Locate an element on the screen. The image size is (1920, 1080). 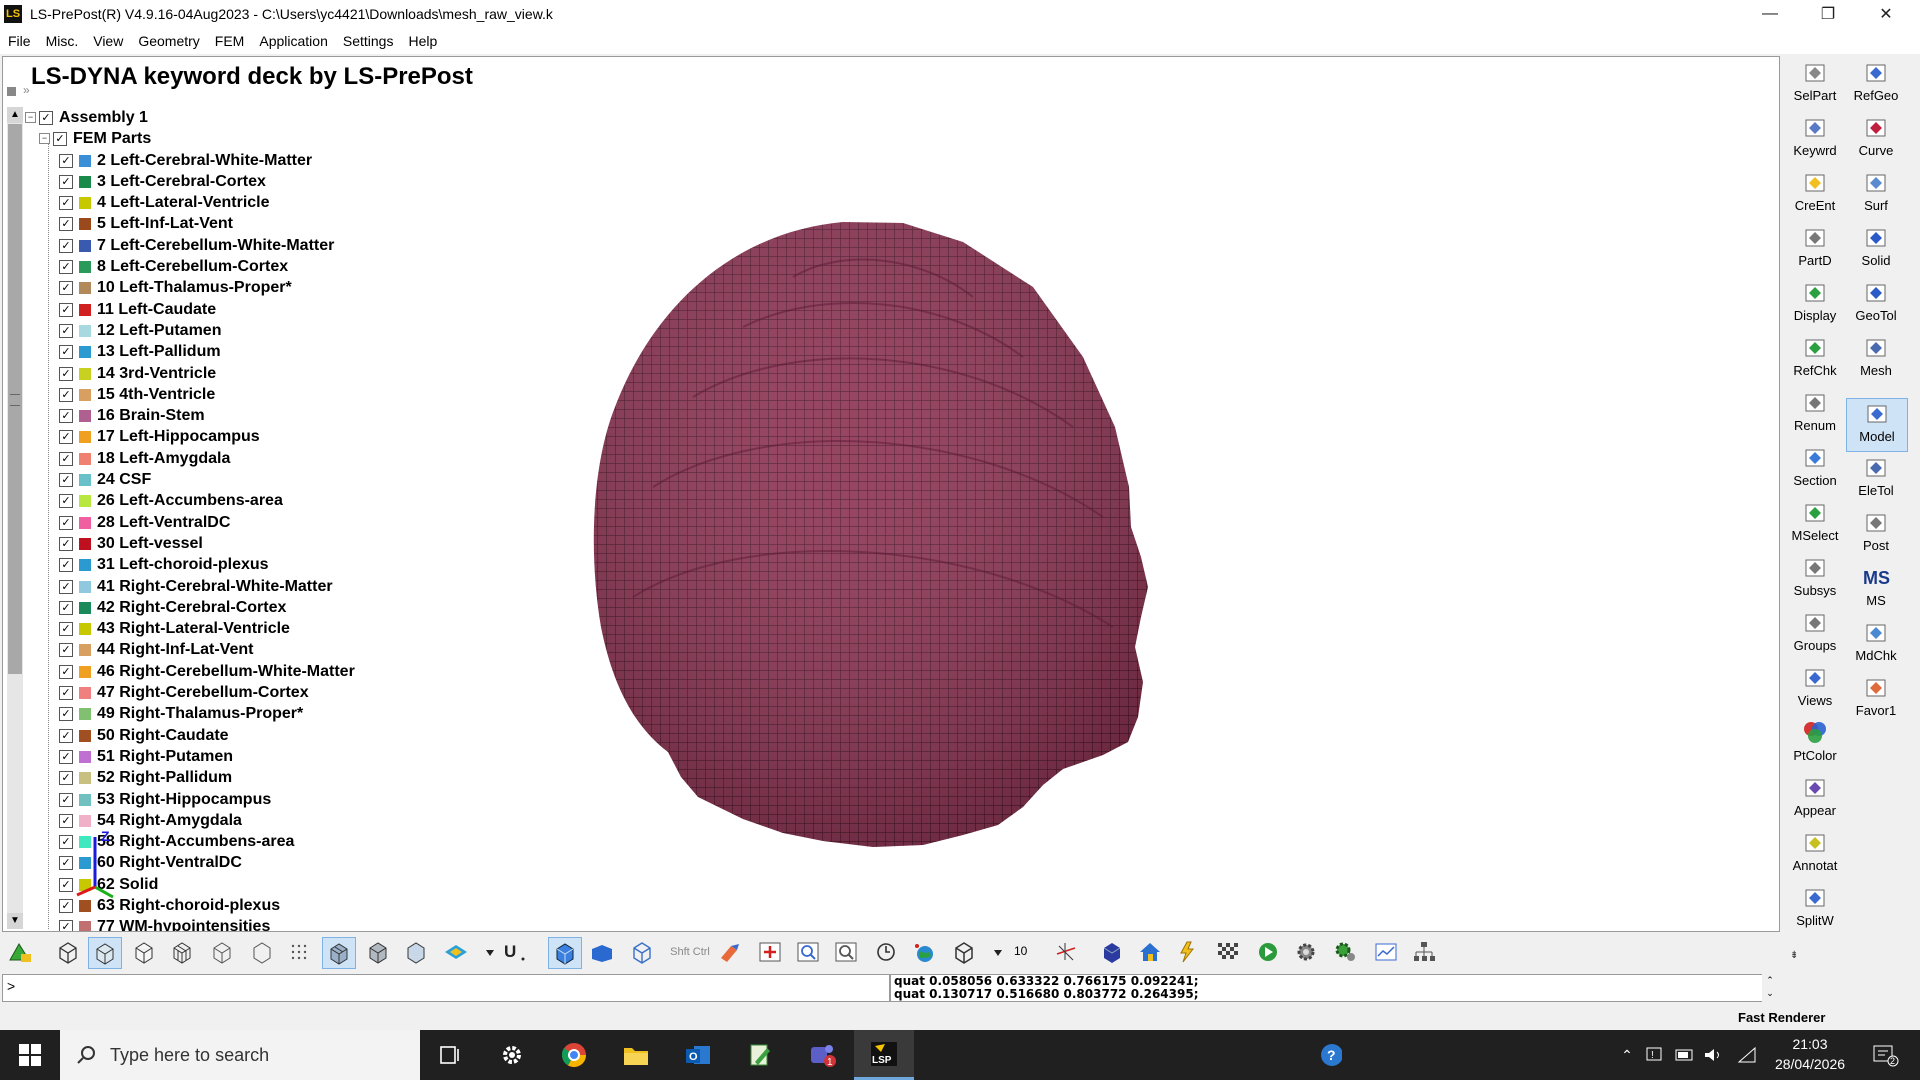
tree-item-part: ✓ 12 Left-Putamen is located at coordinates (140, 330).